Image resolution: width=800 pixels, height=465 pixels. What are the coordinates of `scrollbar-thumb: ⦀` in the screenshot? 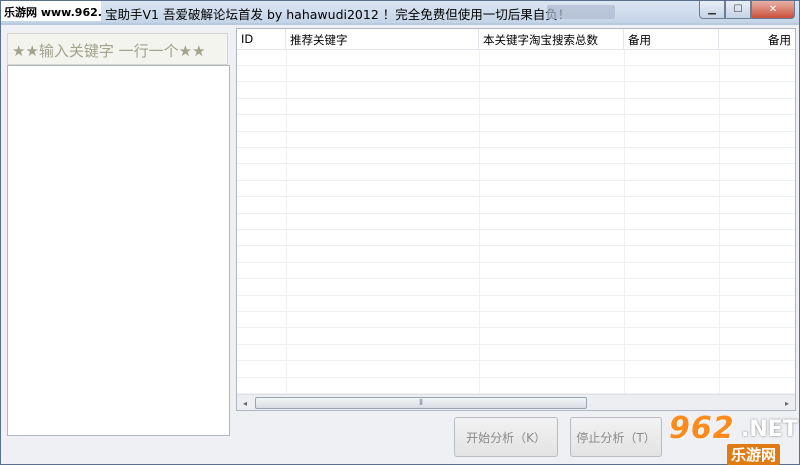 It's located at (421, 403).